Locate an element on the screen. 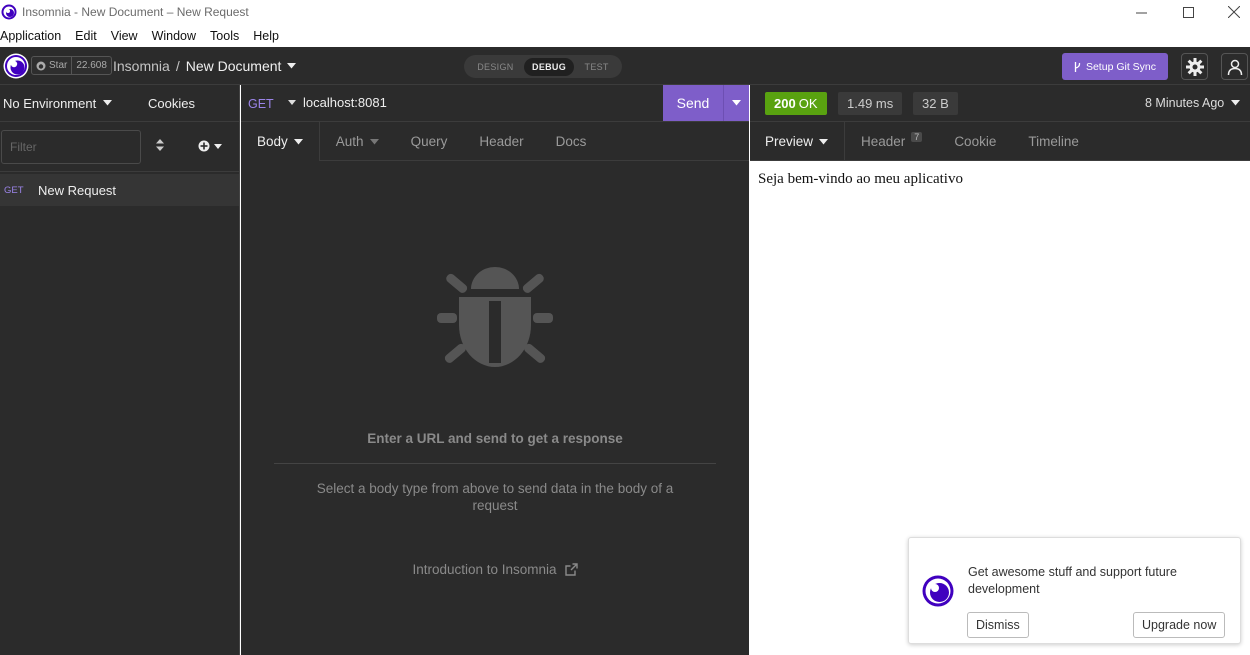 The width and height of the screenshot is (1250, 655). add-request-button is located at coordinates (210, 146).